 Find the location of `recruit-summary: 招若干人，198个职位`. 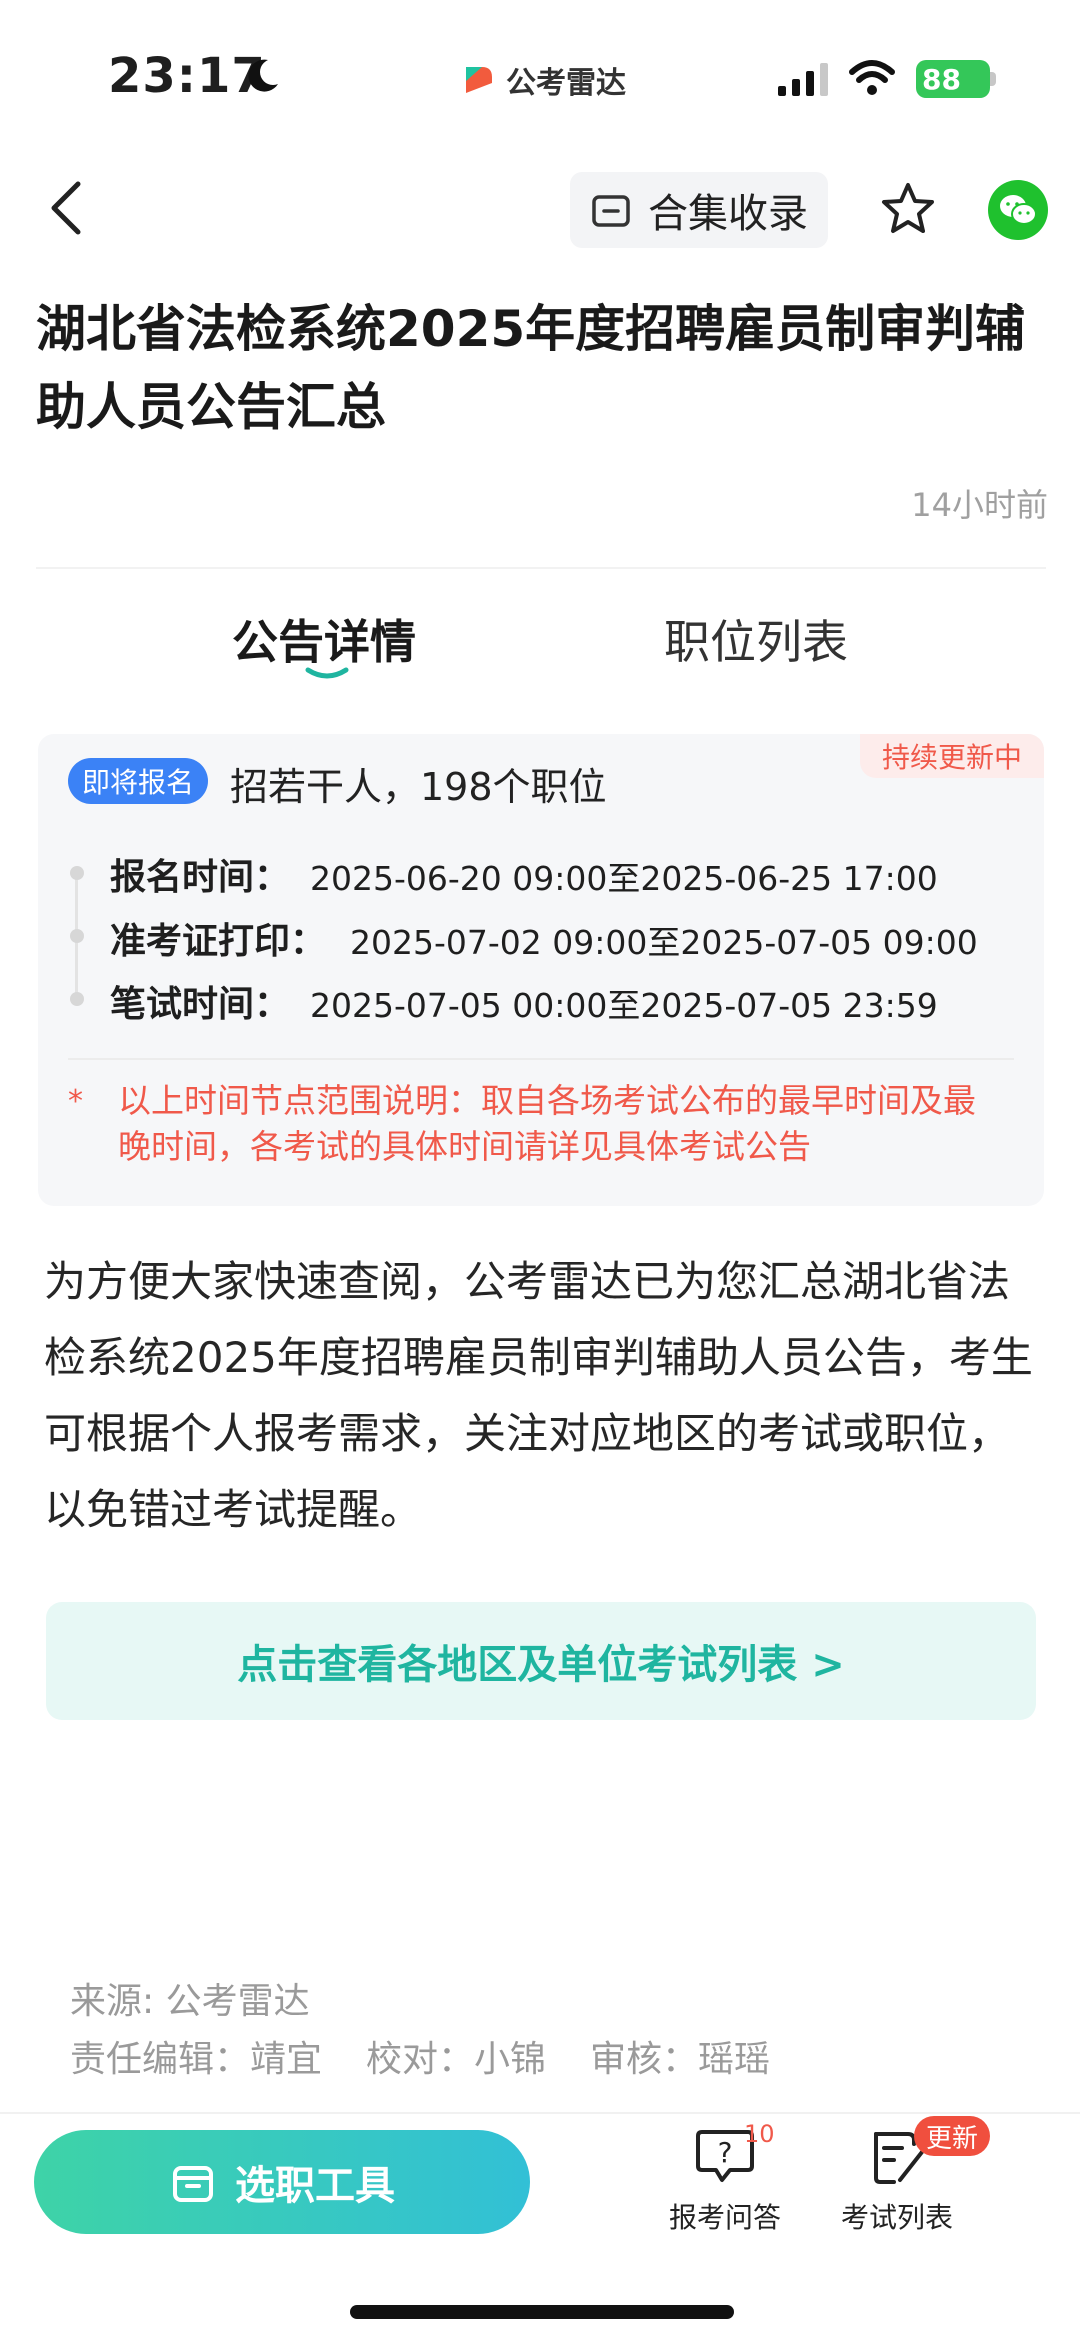

recruit-summary: 招若干人，198个职位 is located at coordinates (418, 787).